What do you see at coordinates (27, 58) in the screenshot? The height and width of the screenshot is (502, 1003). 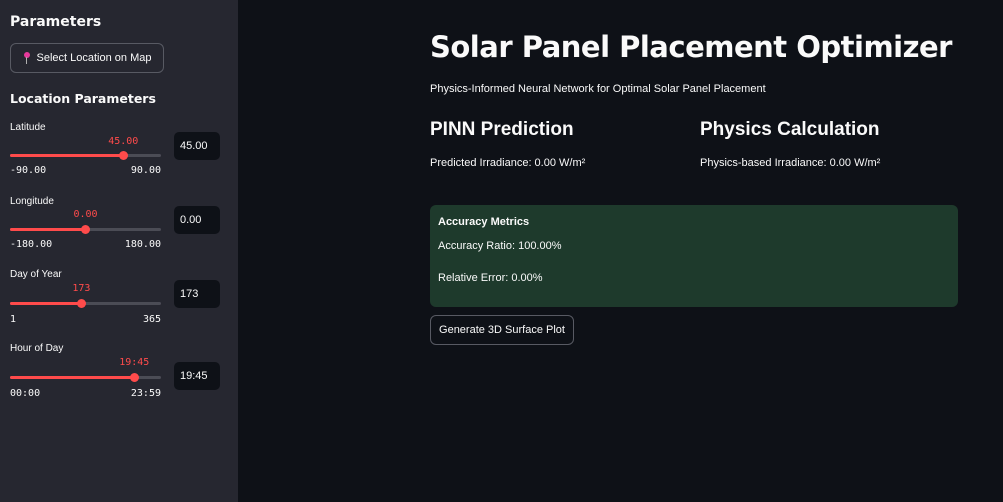 I see `pin-icon` at bounding box center [27, 58].